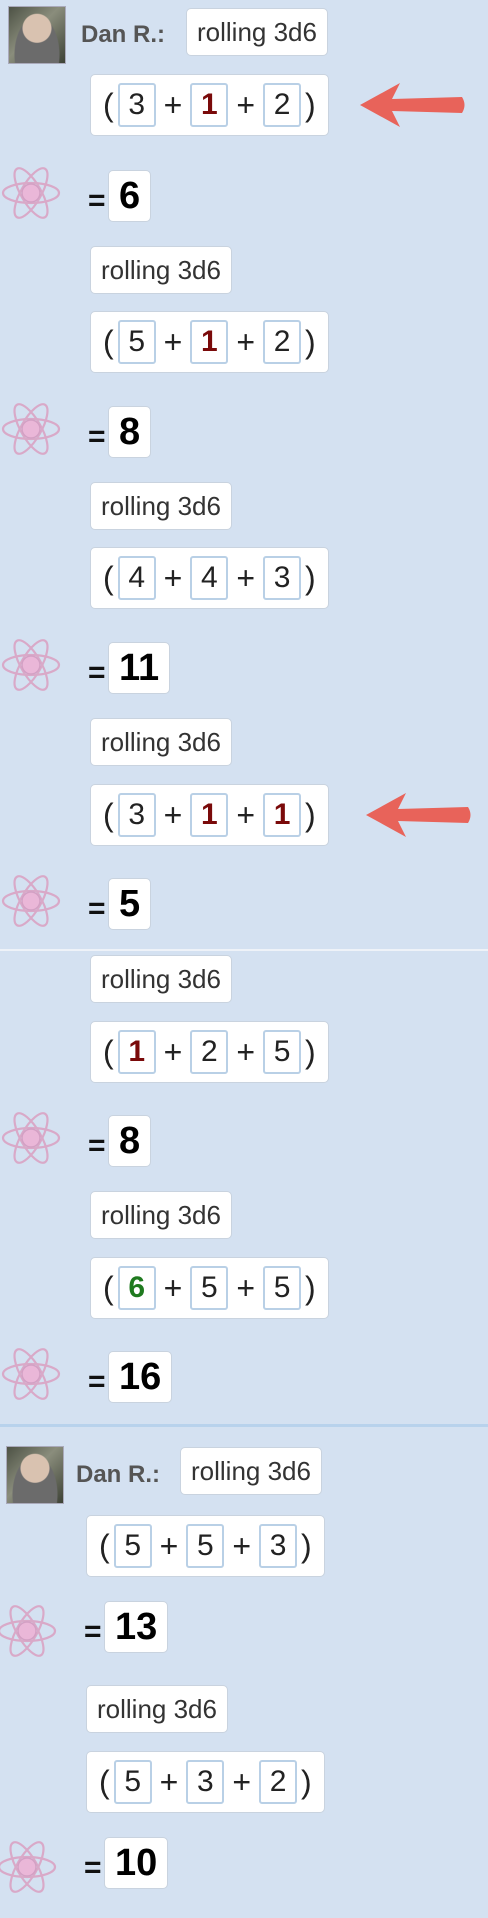 The width and height of the screenshot is (488, 1918). What do you see at coordinates (136, 1627) in the screenshot?
I see `roll-total: 13` at bounding box center [136, 1627].